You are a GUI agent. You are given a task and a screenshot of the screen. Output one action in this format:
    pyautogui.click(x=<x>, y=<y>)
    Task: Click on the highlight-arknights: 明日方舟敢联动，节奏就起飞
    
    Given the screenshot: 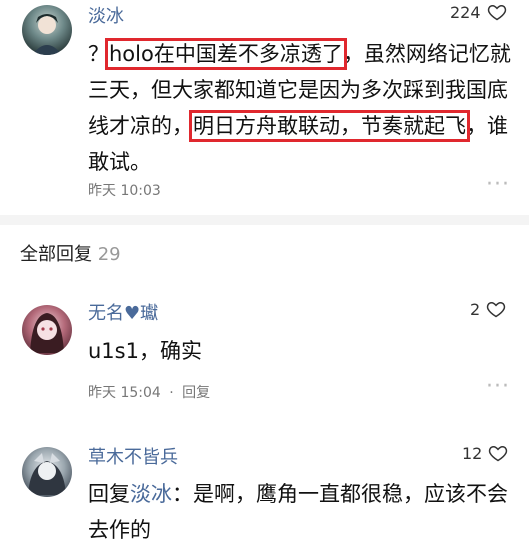 What is the action you would take?
    pyautogui.click(x=329, y=126)
    